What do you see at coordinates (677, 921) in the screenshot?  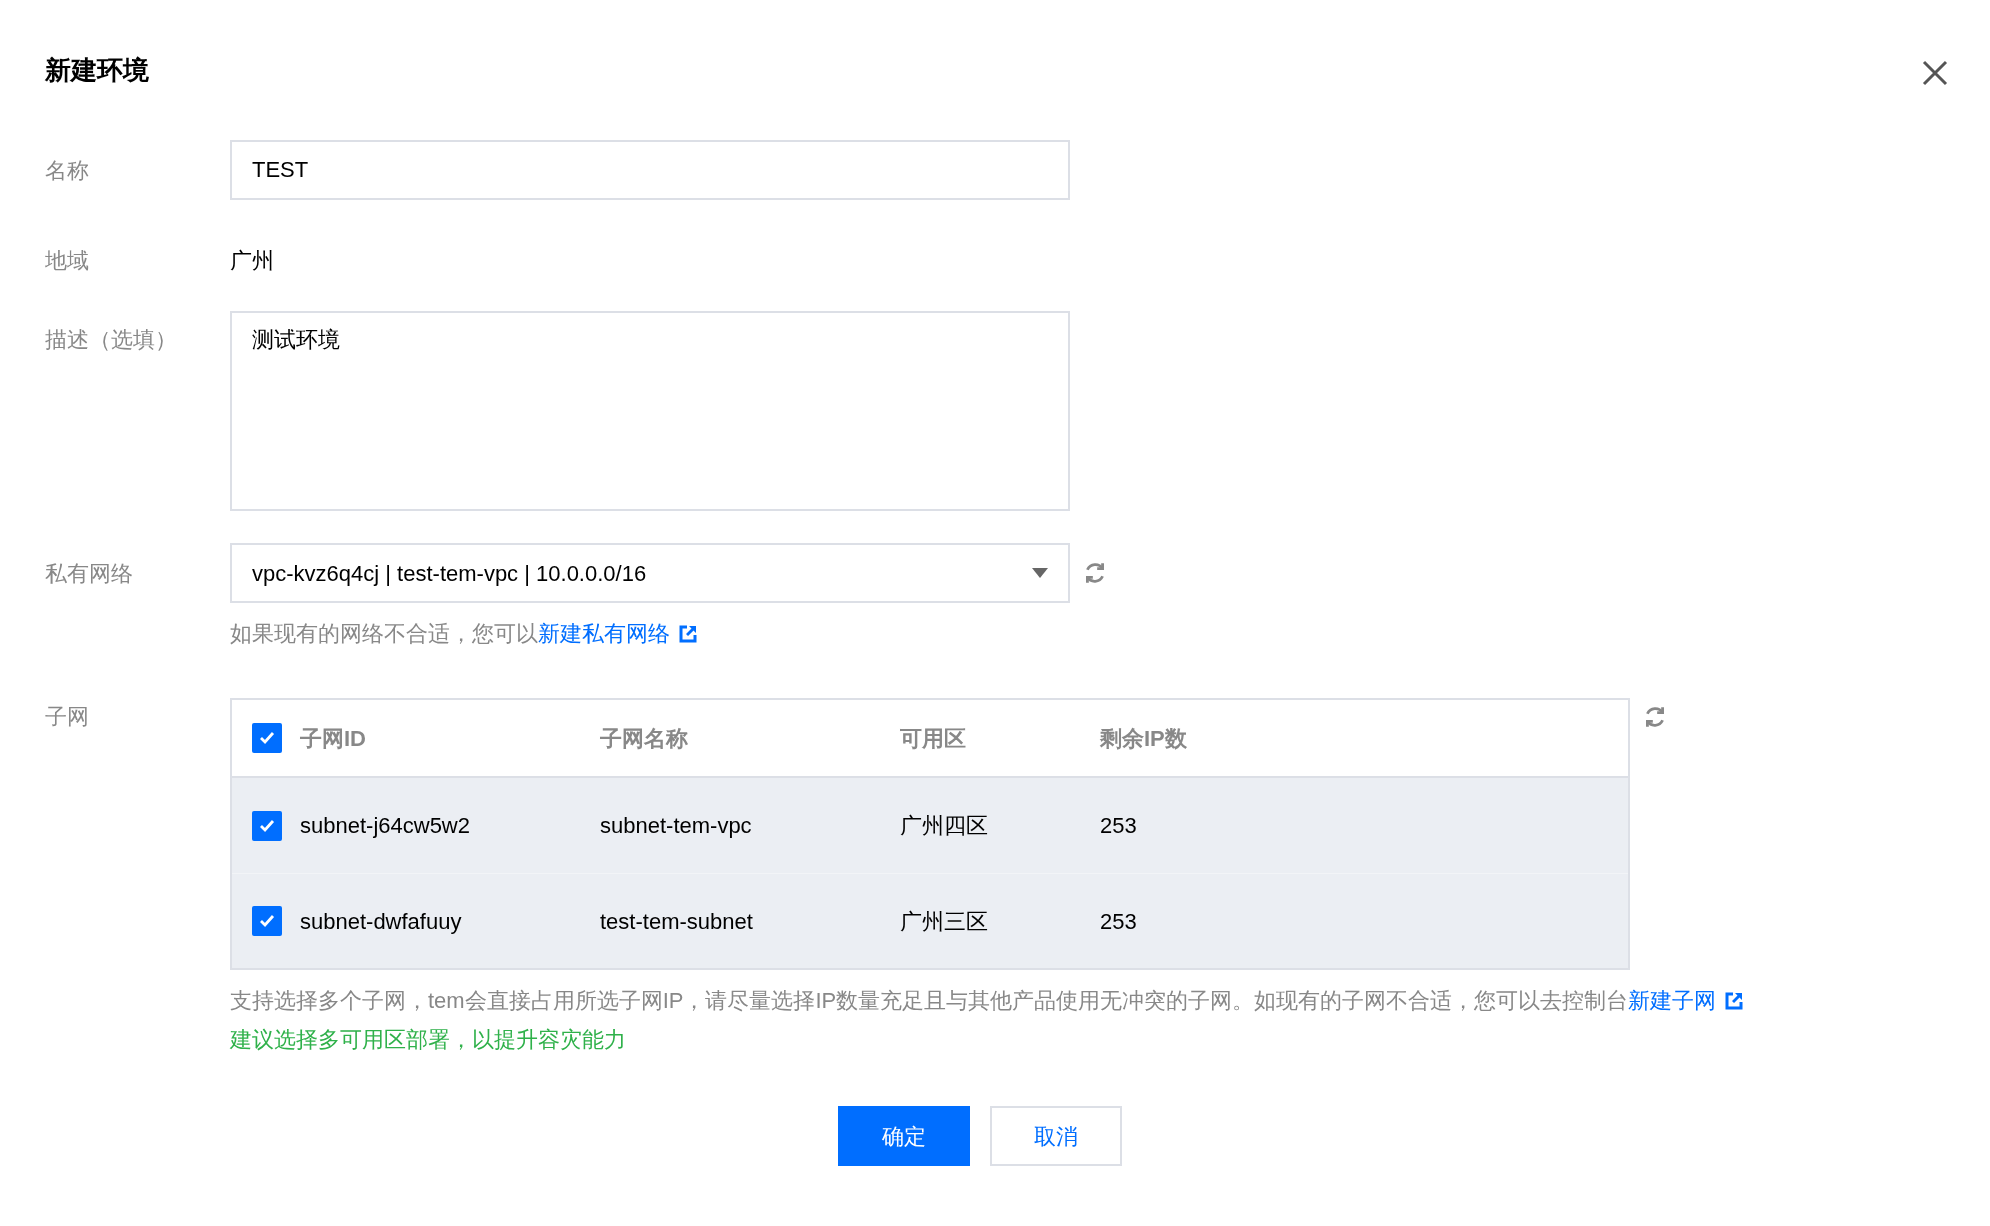 I see `table-cell-text: test-tem-subnet` at bounding box center [677, 921].